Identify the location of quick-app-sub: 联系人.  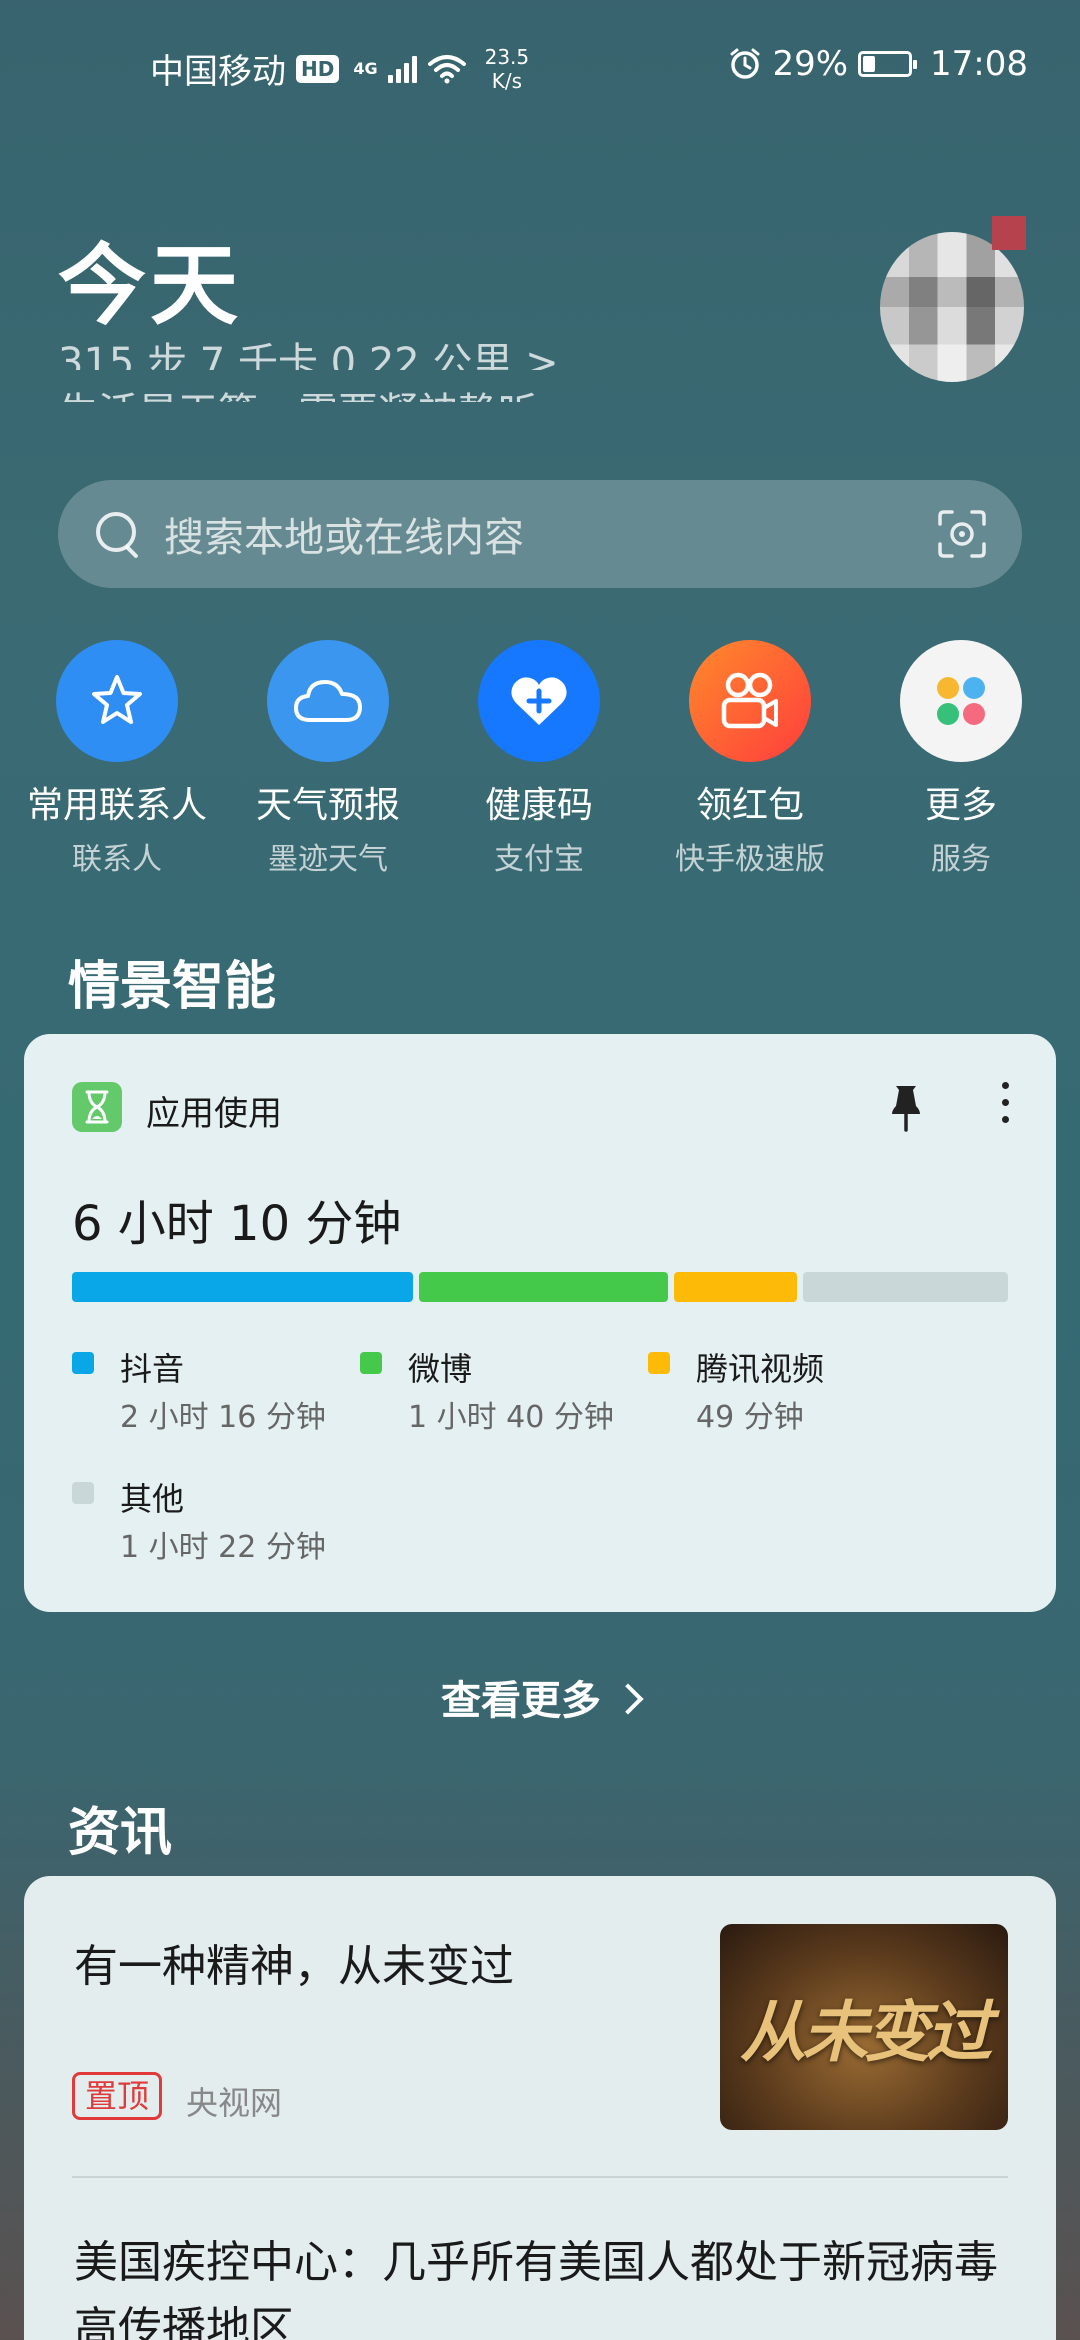
(117, 859).